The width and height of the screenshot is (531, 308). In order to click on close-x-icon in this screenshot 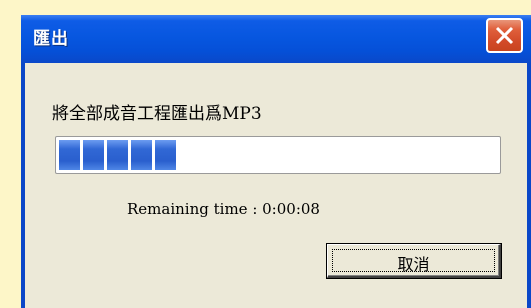, I will do `click(504, 35)`.